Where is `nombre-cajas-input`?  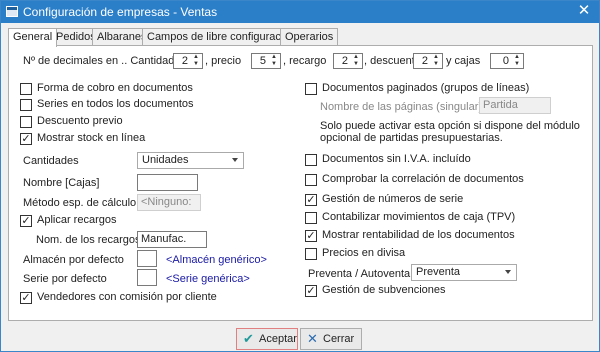 nombre-cajas-input is located at coordinates (167, 182).